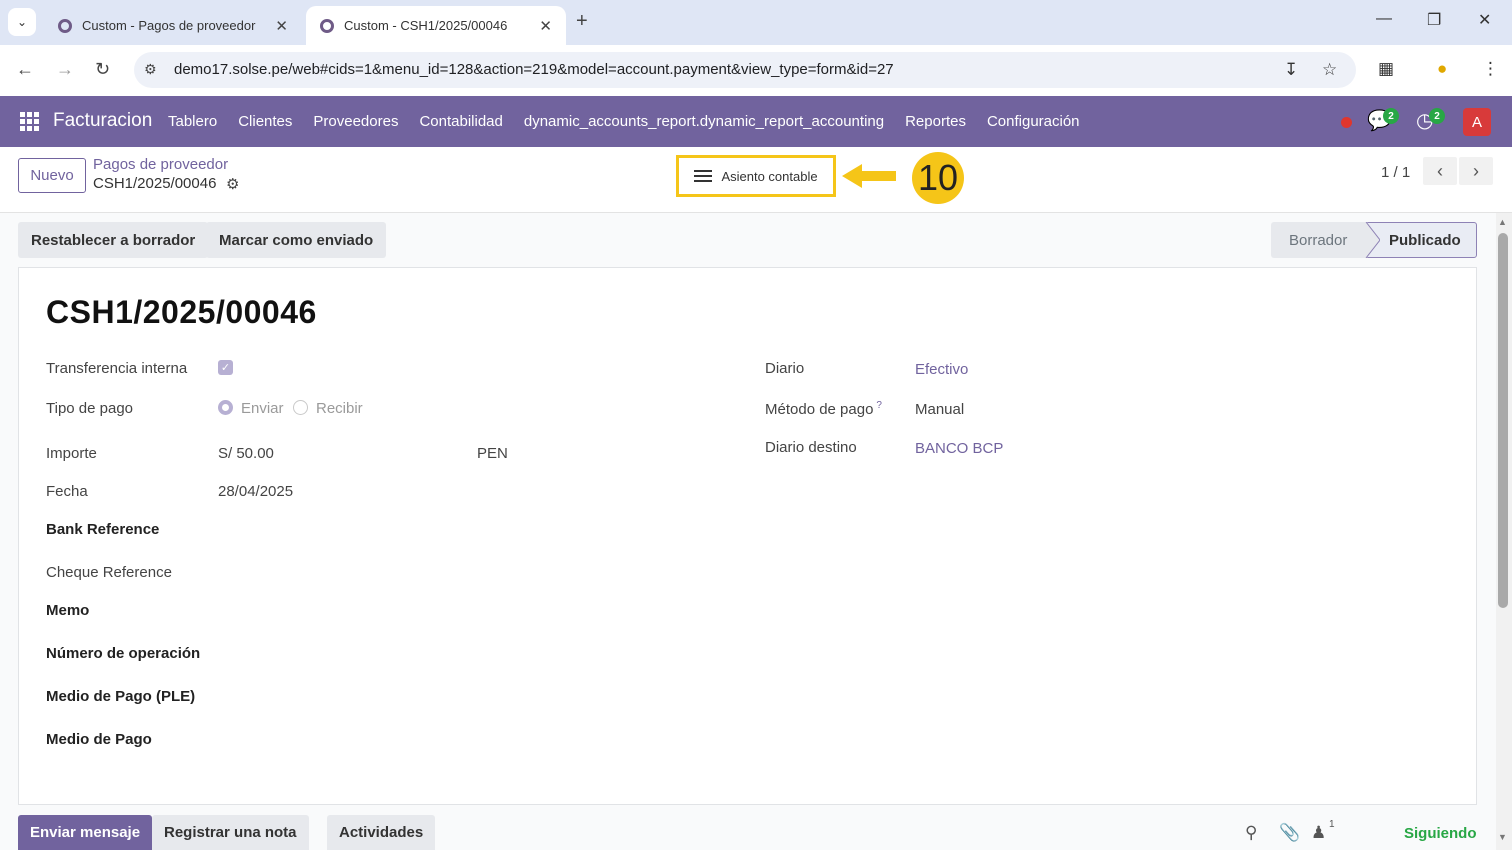 The width and height of the screenshot is (1512, 850). What do you see at coordinates (262, 408) in the screenshot?
I see `radio-enviar-label: Enviar` at bounding box center [262, 408].